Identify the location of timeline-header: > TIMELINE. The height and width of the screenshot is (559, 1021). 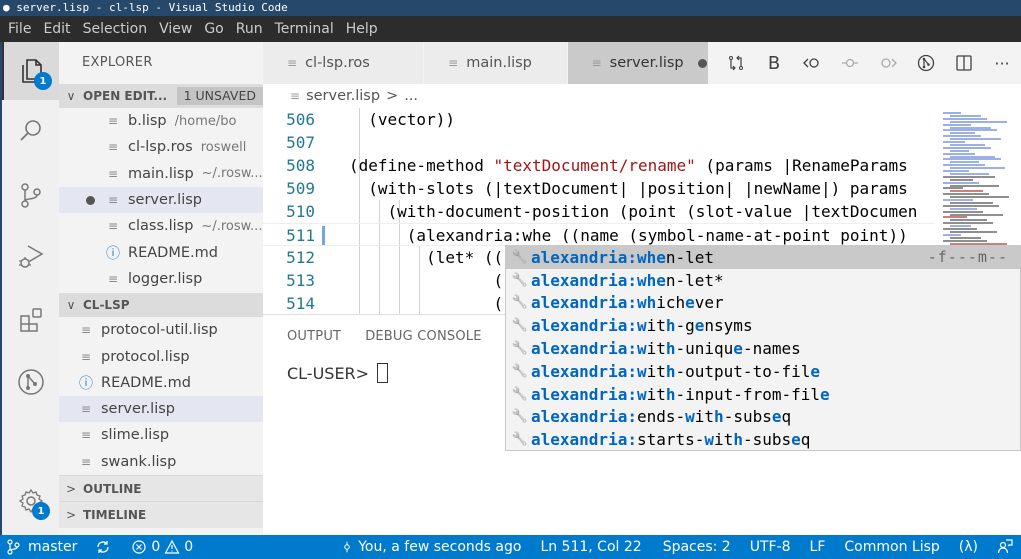
(161, 514).